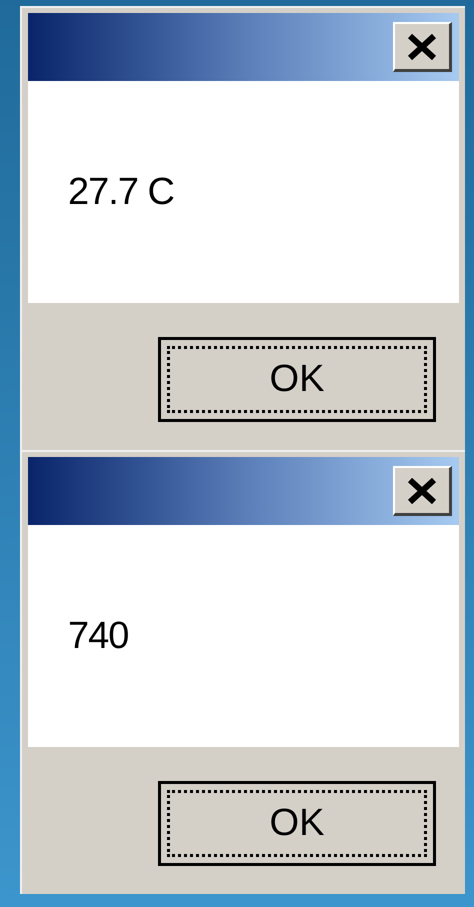  What do you see at coordinates (98, 636) in the screenshot?
I see `message-text: 740` at bounding box center [98, 636].